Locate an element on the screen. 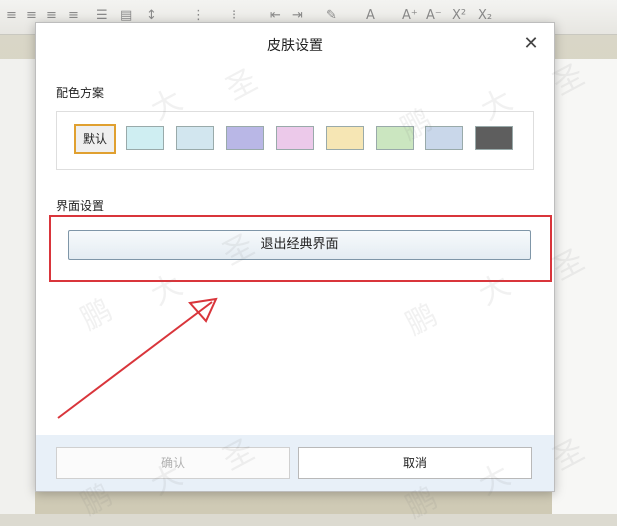  swatch-light-green is located at coordinates (395, 138).